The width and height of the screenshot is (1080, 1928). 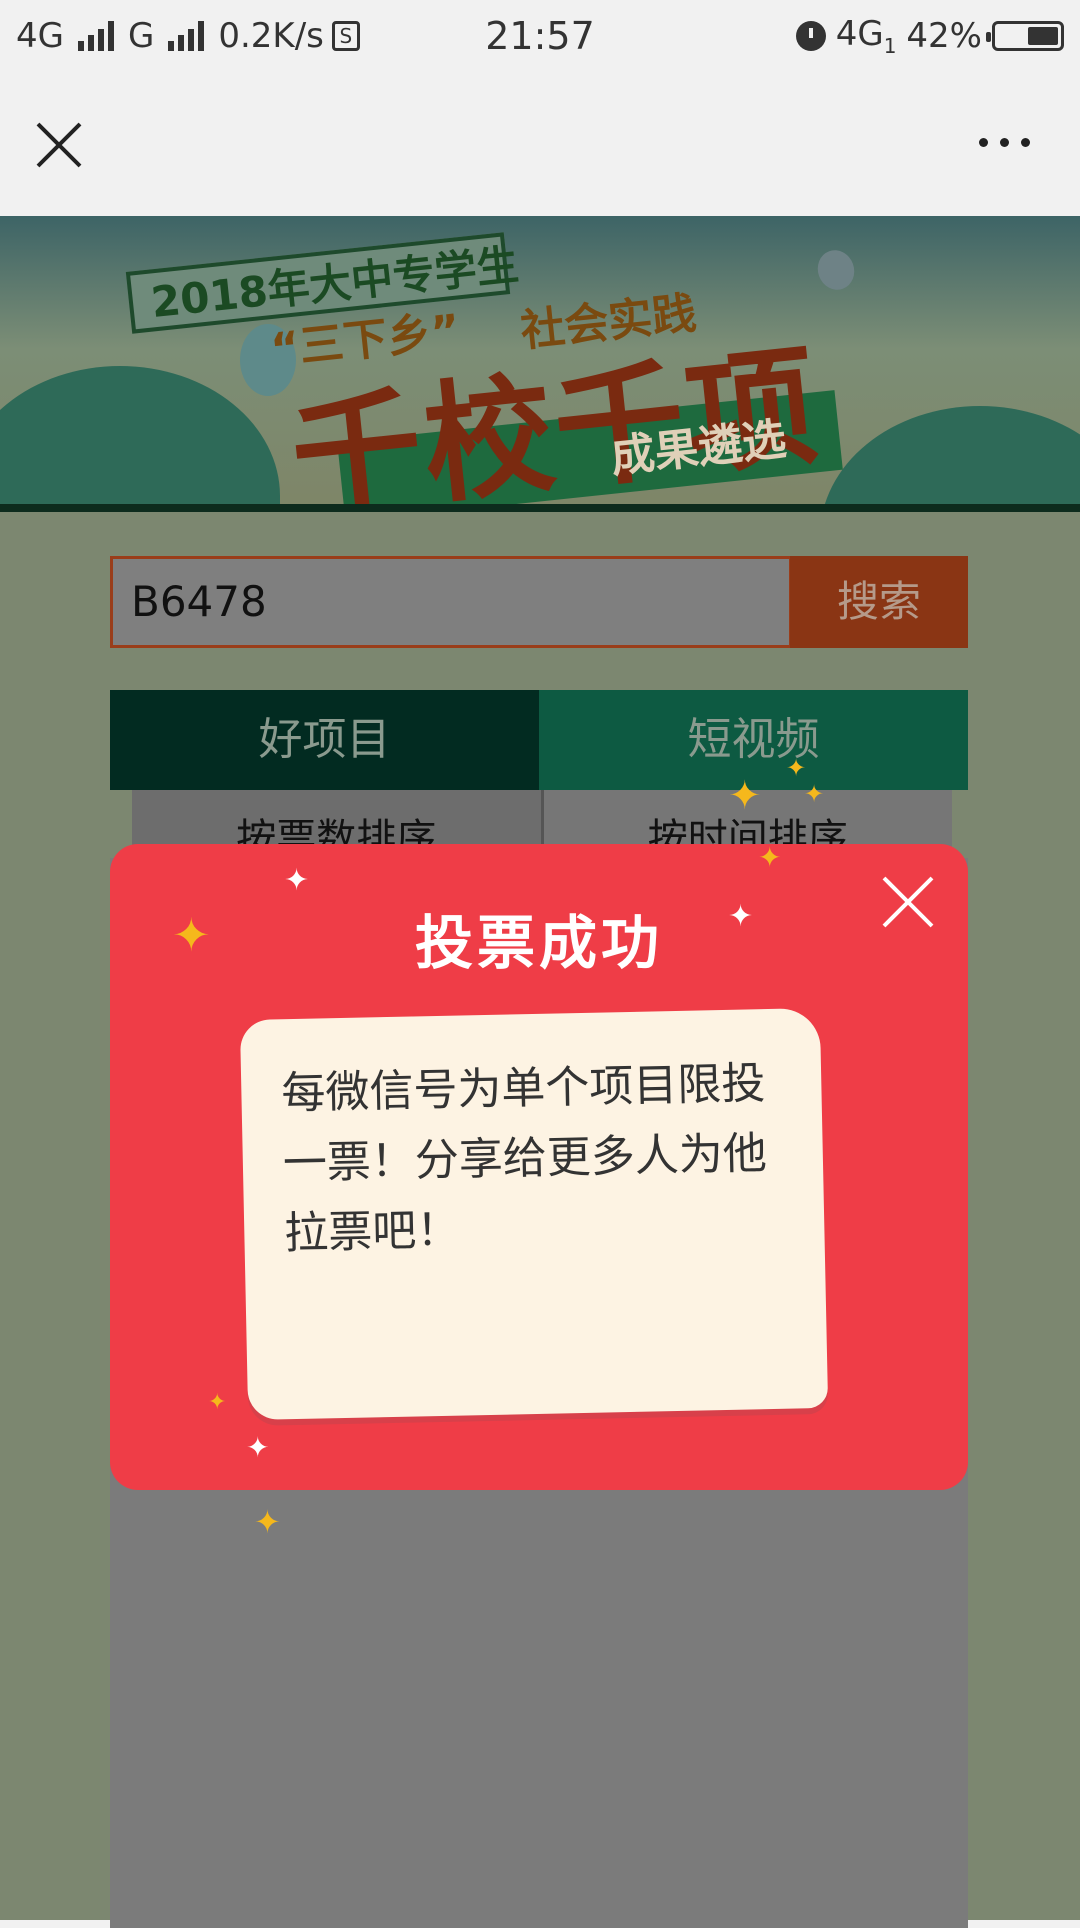 What do you see at coordinates (944, 35) in the screenshot?
I see `battery-percent: 42%` at bounding box center [944, 35].